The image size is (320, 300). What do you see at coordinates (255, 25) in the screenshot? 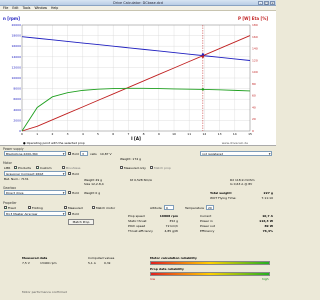
I see `y-right-tick: 180` at bounding box center [255, 25].